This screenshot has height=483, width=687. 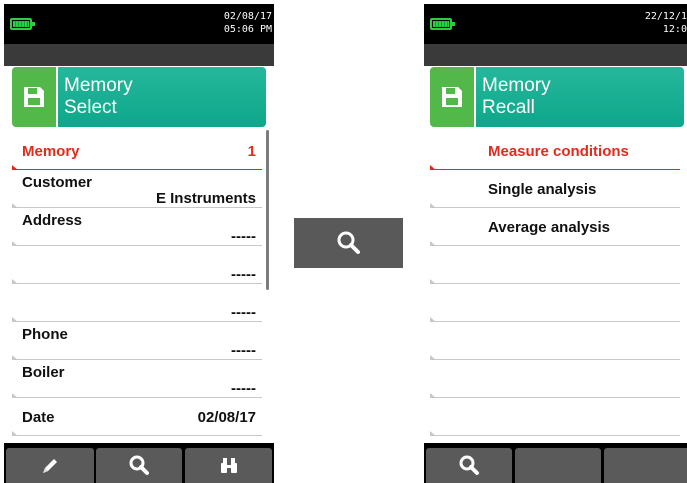 I want to click on row-value: 1, so click(x=251, y=151).